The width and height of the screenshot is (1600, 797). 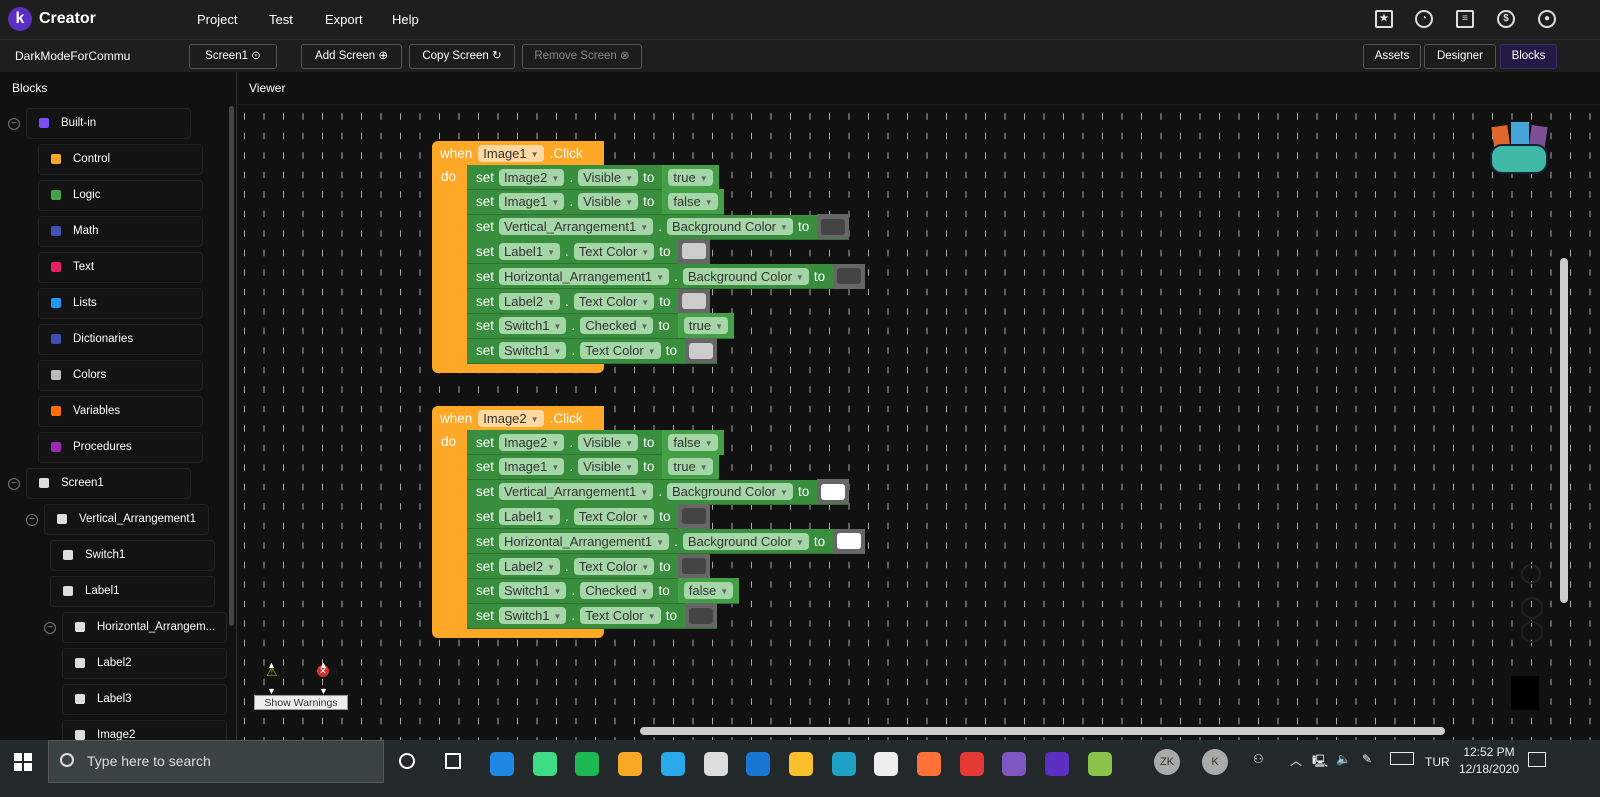 I want to click on chrome-icon, so click(x=800, y=764).